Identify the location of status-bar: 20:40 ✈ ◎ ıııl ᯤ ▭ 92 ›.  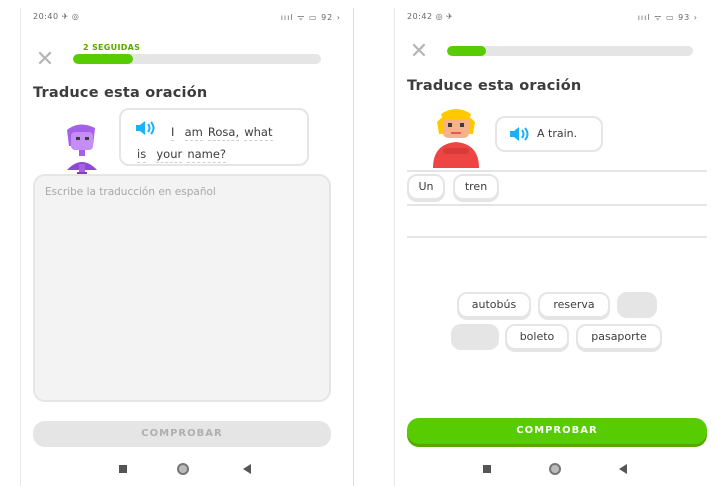
(187, 18).